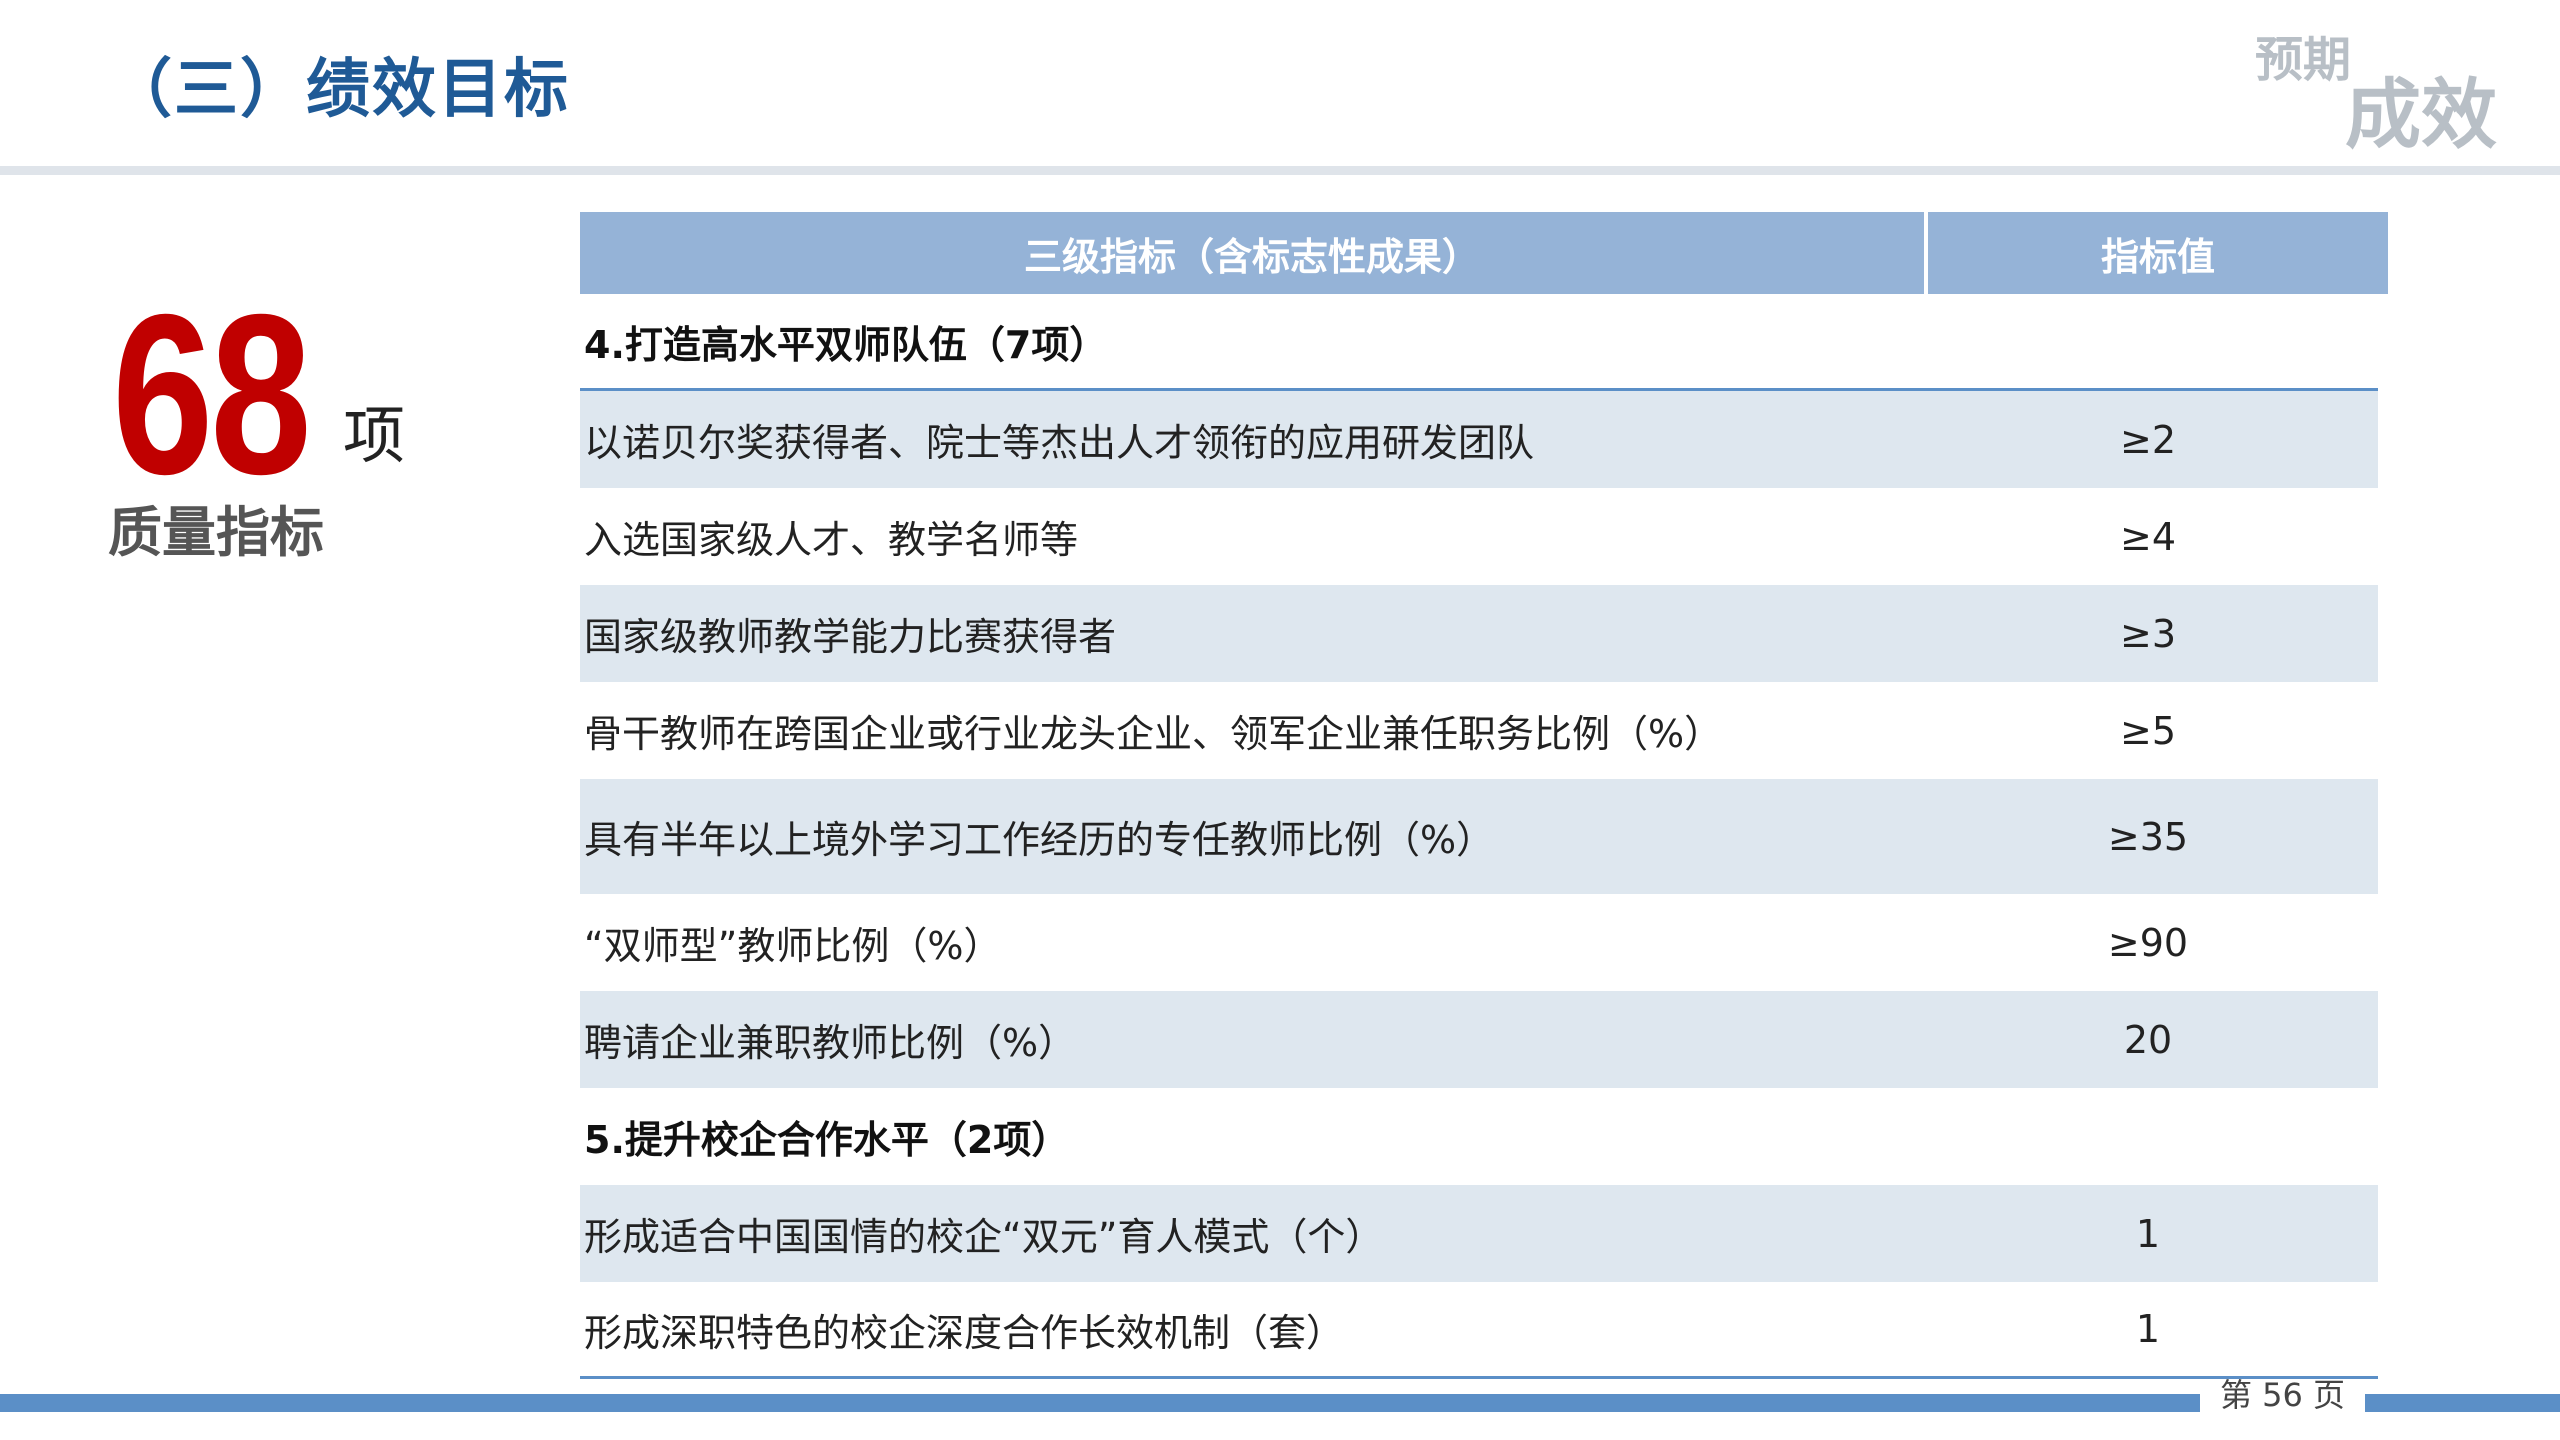 This screenshot has height=1440, width=2560. I want to click on table-row: 以诺贝尔奖获得者、院士等杰出人才领衔的应用研发团队 ≥2, so click(1479, 439).